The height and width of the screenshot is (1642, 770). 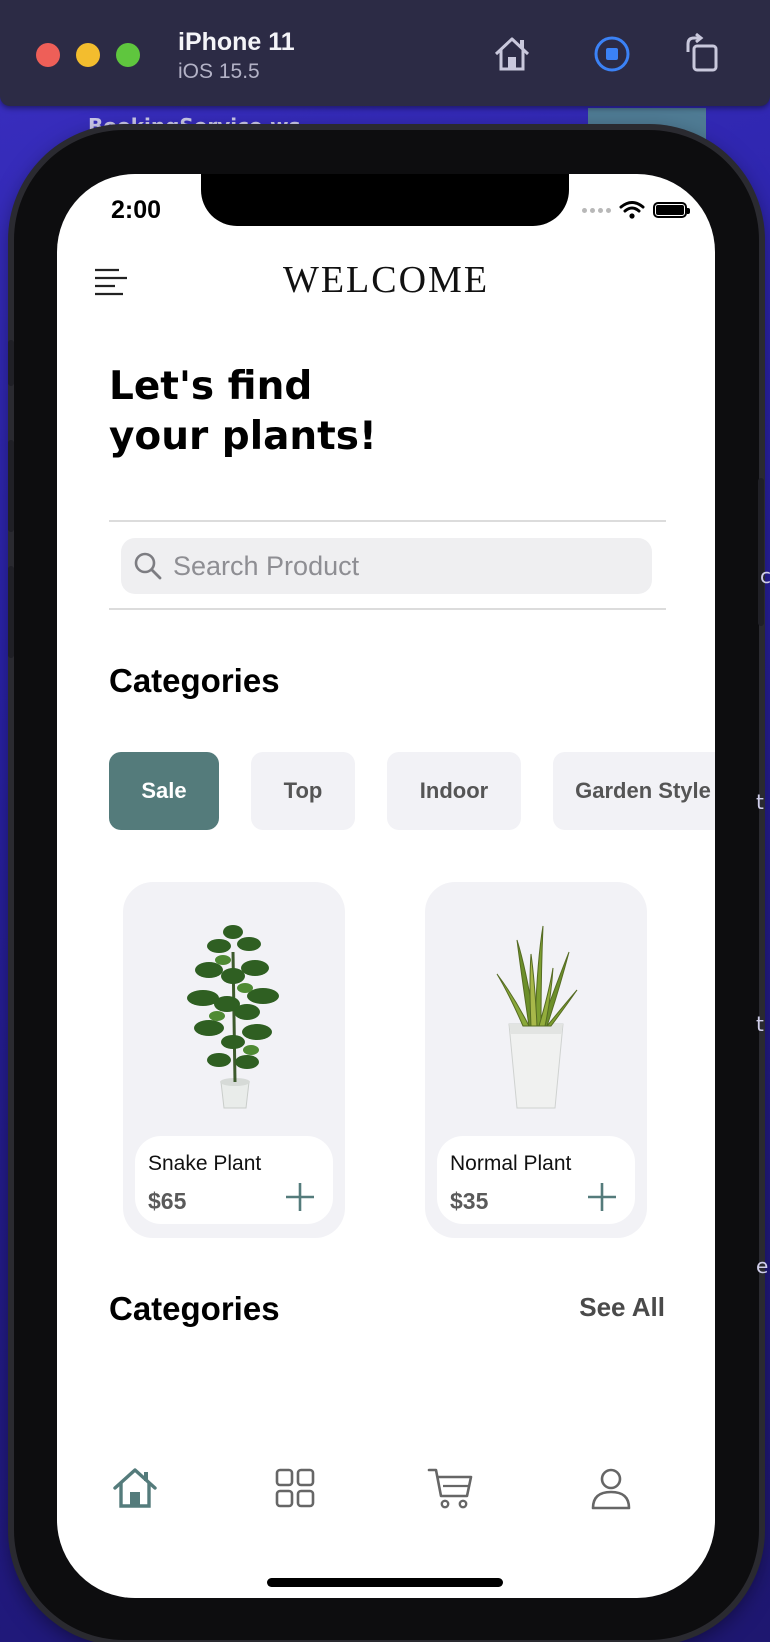 What do you see at coordinates (88, 55) in the screenshot?
I see `minimize-window-button` at bounding box center [88, 55].